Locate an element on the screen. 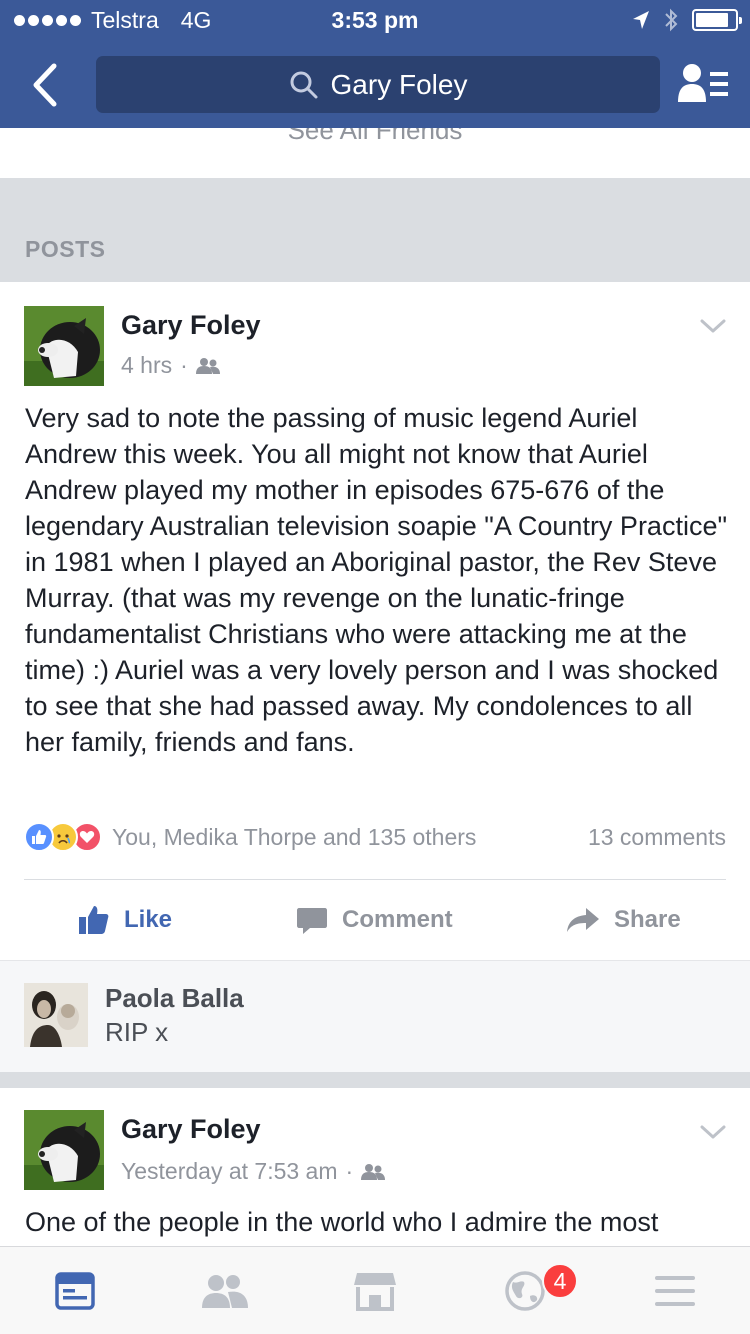  reactions-summary: You, Medika Thorpe and 135 others is located at coordinates (294, 836).